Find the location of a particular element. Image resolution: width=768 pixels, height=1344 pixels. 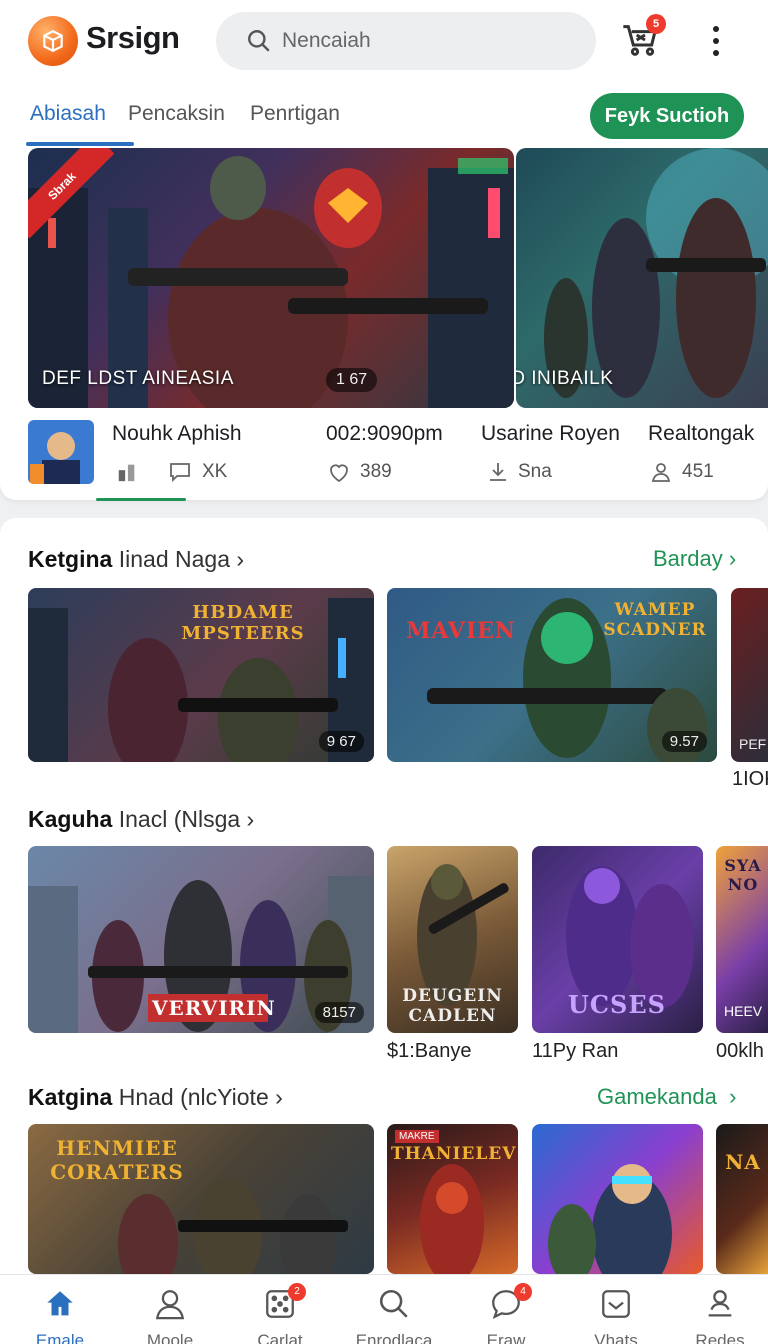

banner-caption-2: DETT:D INIBAILK is located at coordinates (565, 378).